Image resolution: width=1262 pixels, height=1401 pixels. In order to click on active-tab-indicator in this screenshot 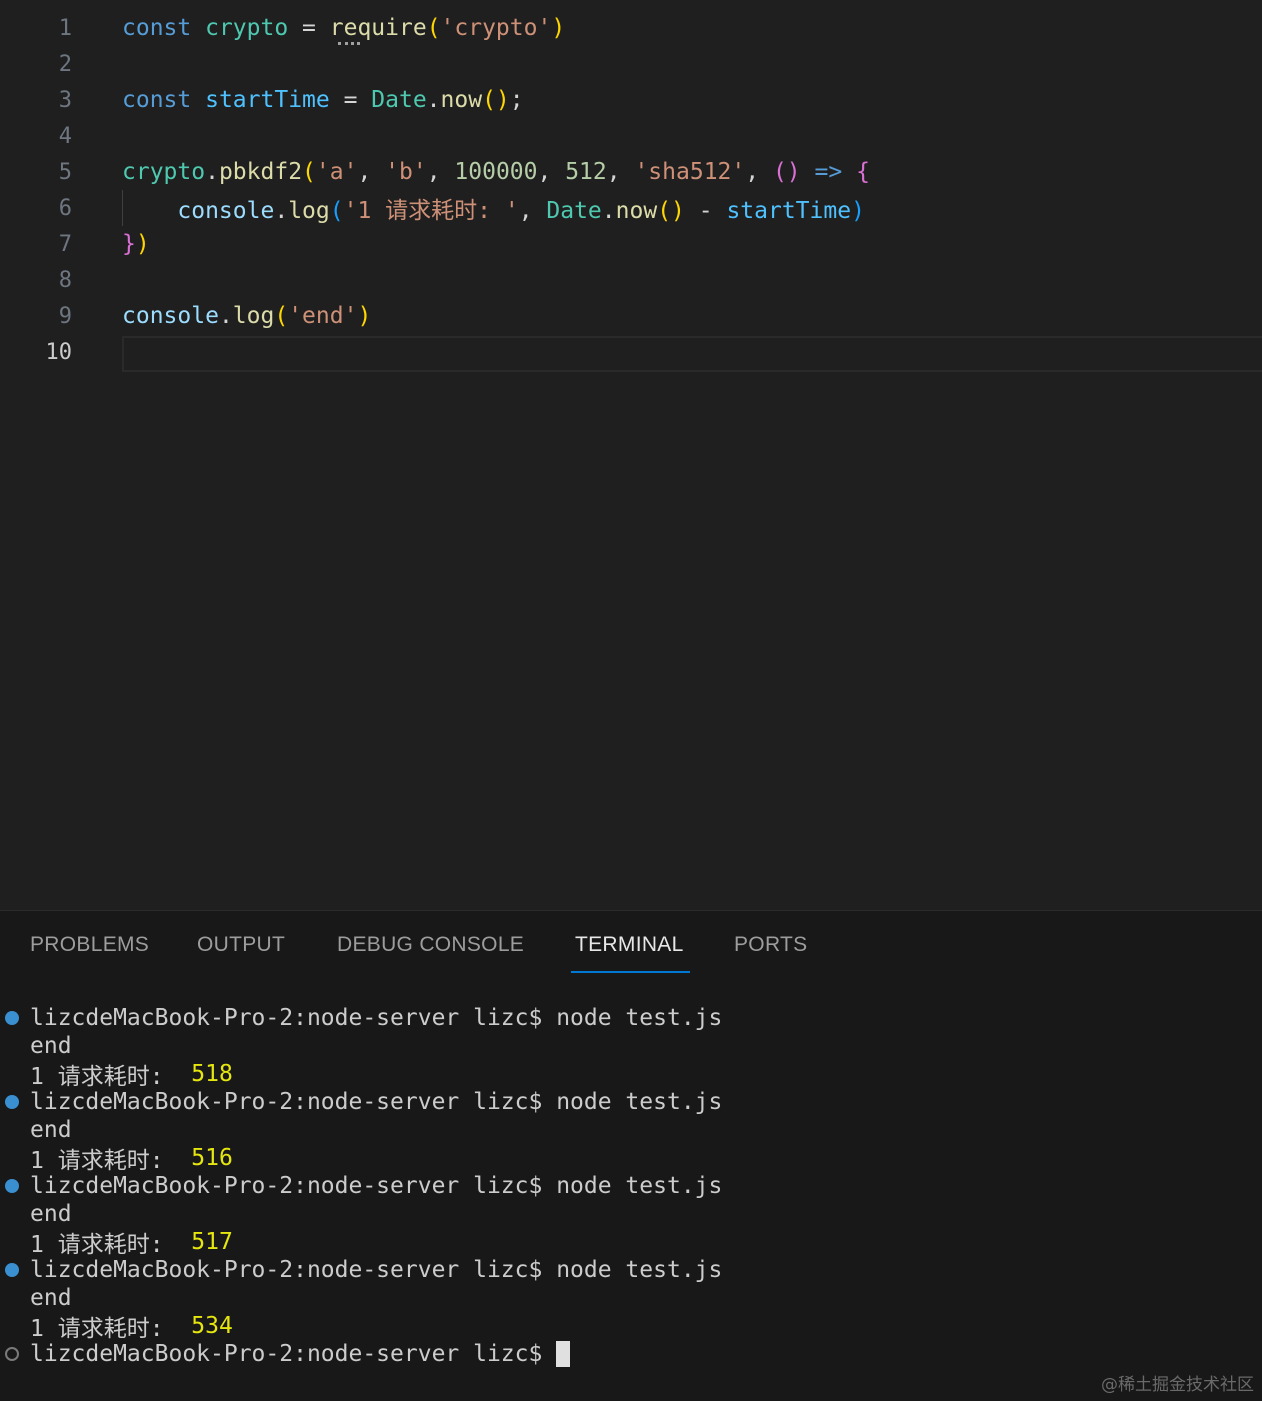, I will do `click(630, 972)`.